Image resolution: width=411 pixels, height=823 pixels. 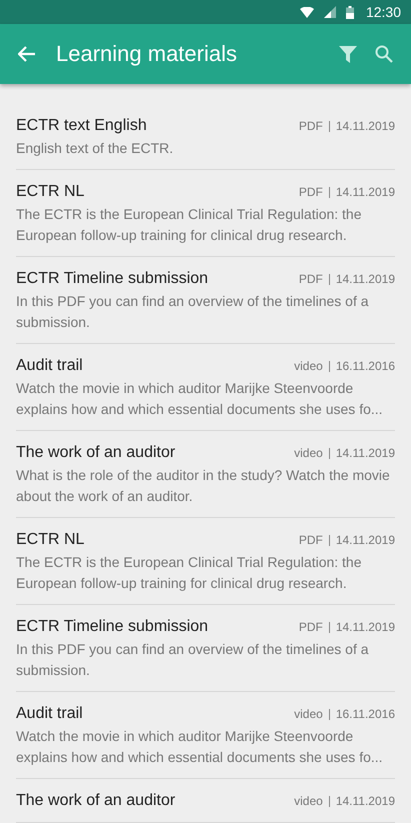 I want to click on filter-button, so click(x=348, y=54).